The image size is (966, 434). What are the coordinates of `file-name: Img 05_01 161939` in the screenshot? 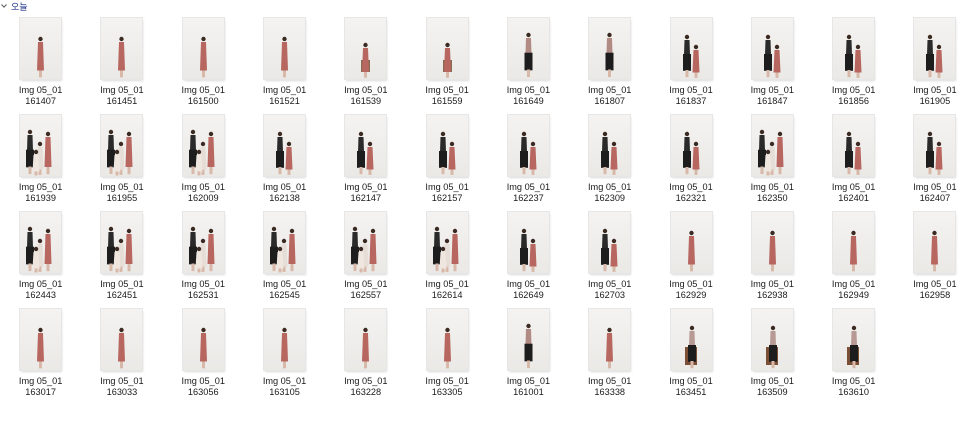 It's located at (41, 193).